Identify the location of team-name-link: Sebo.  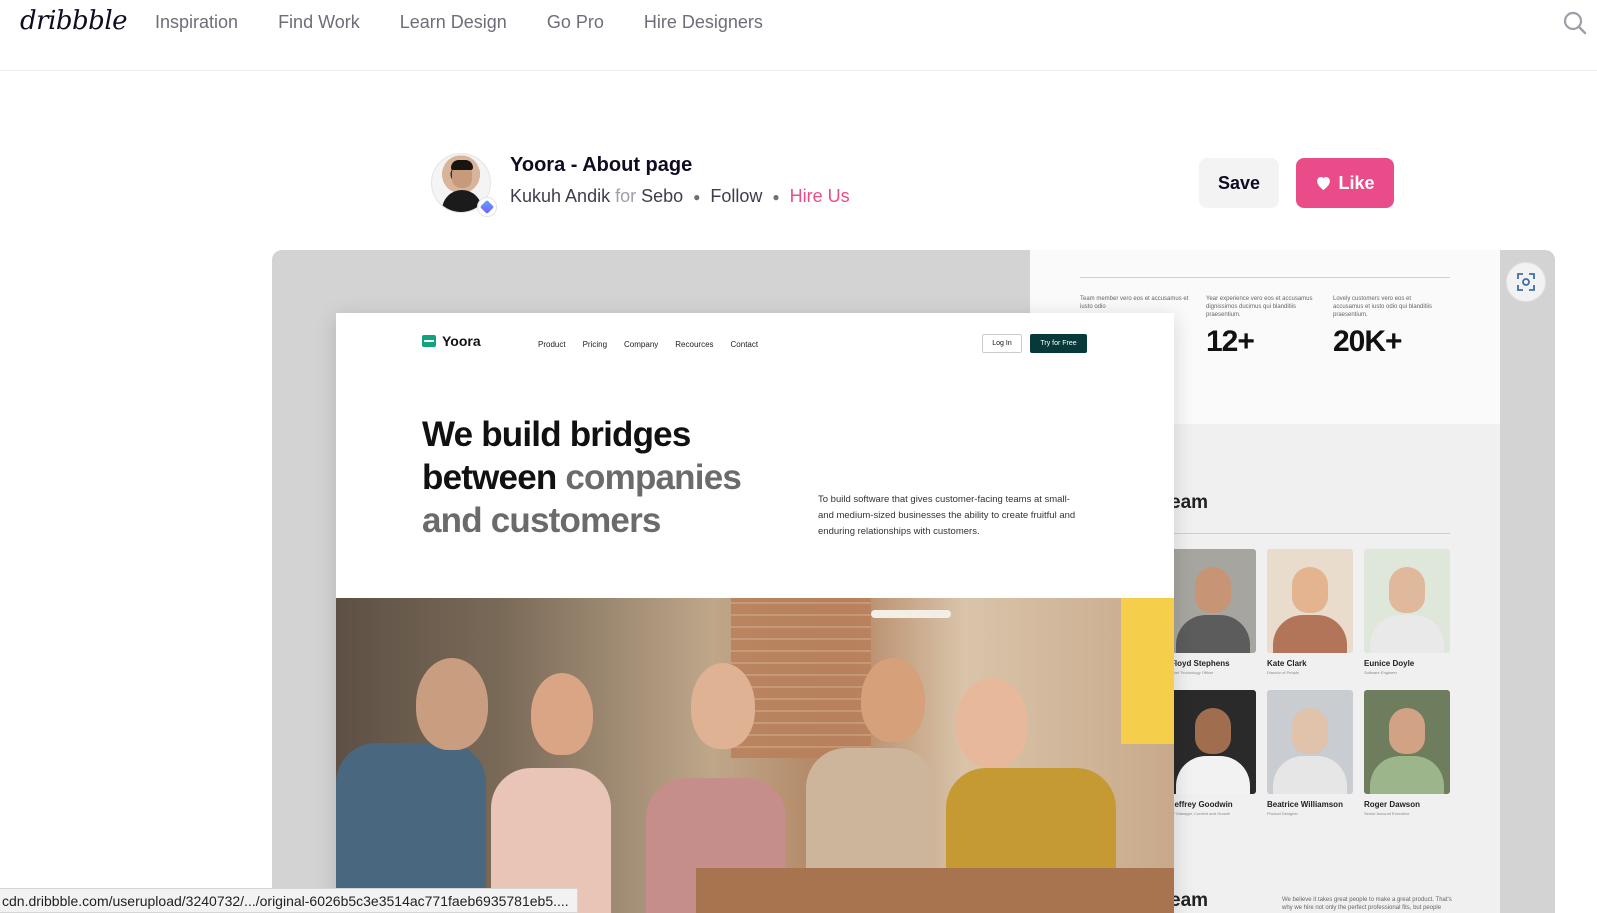
(662, 196).